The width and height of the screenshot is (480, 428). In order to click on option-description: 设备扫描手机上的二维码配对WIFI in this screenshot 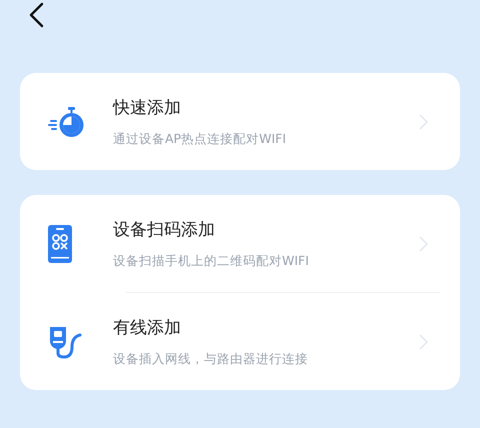, I will do `click(211, 261)`.